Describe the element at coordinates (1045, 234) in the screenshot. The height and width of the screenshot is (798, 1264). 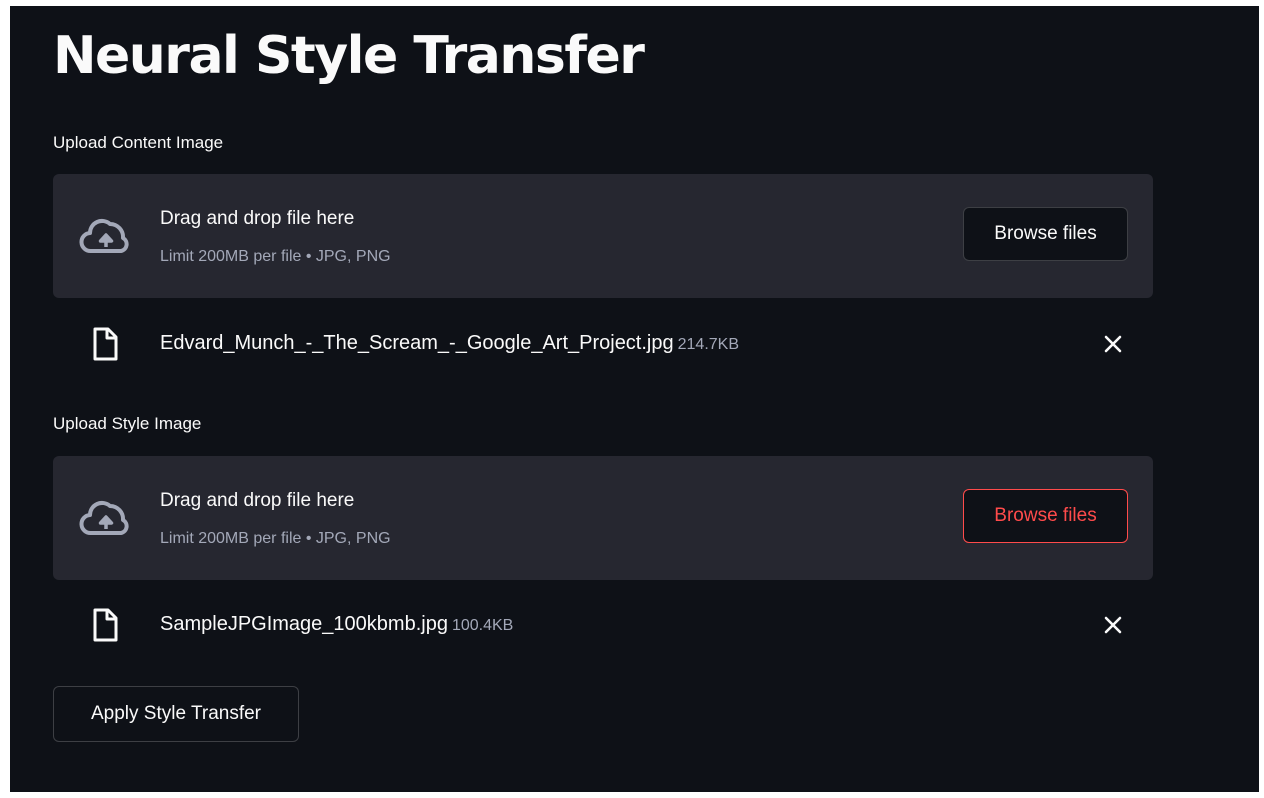
I see `content-browse-files-button: Browse files` at that location.